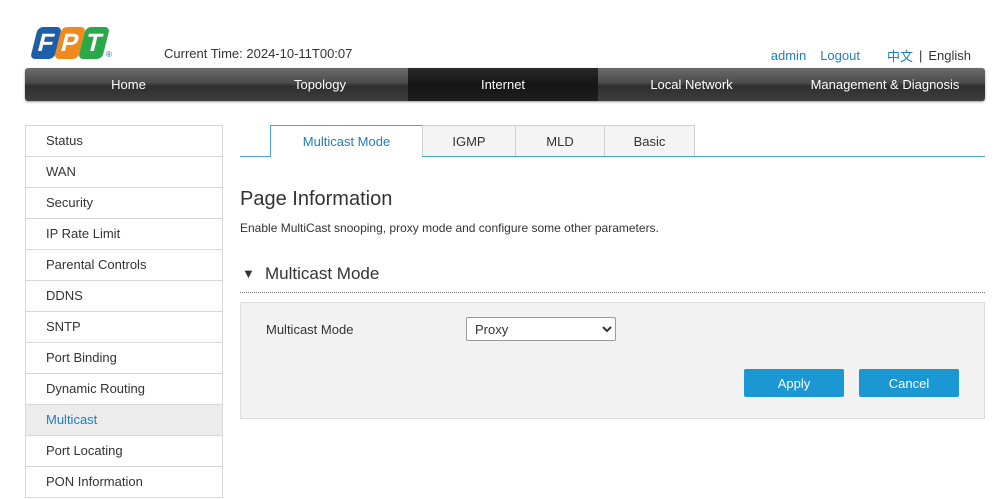 The image size is (995, 499). I want to click on current-time-label: Current Time:, so click(203, 53).